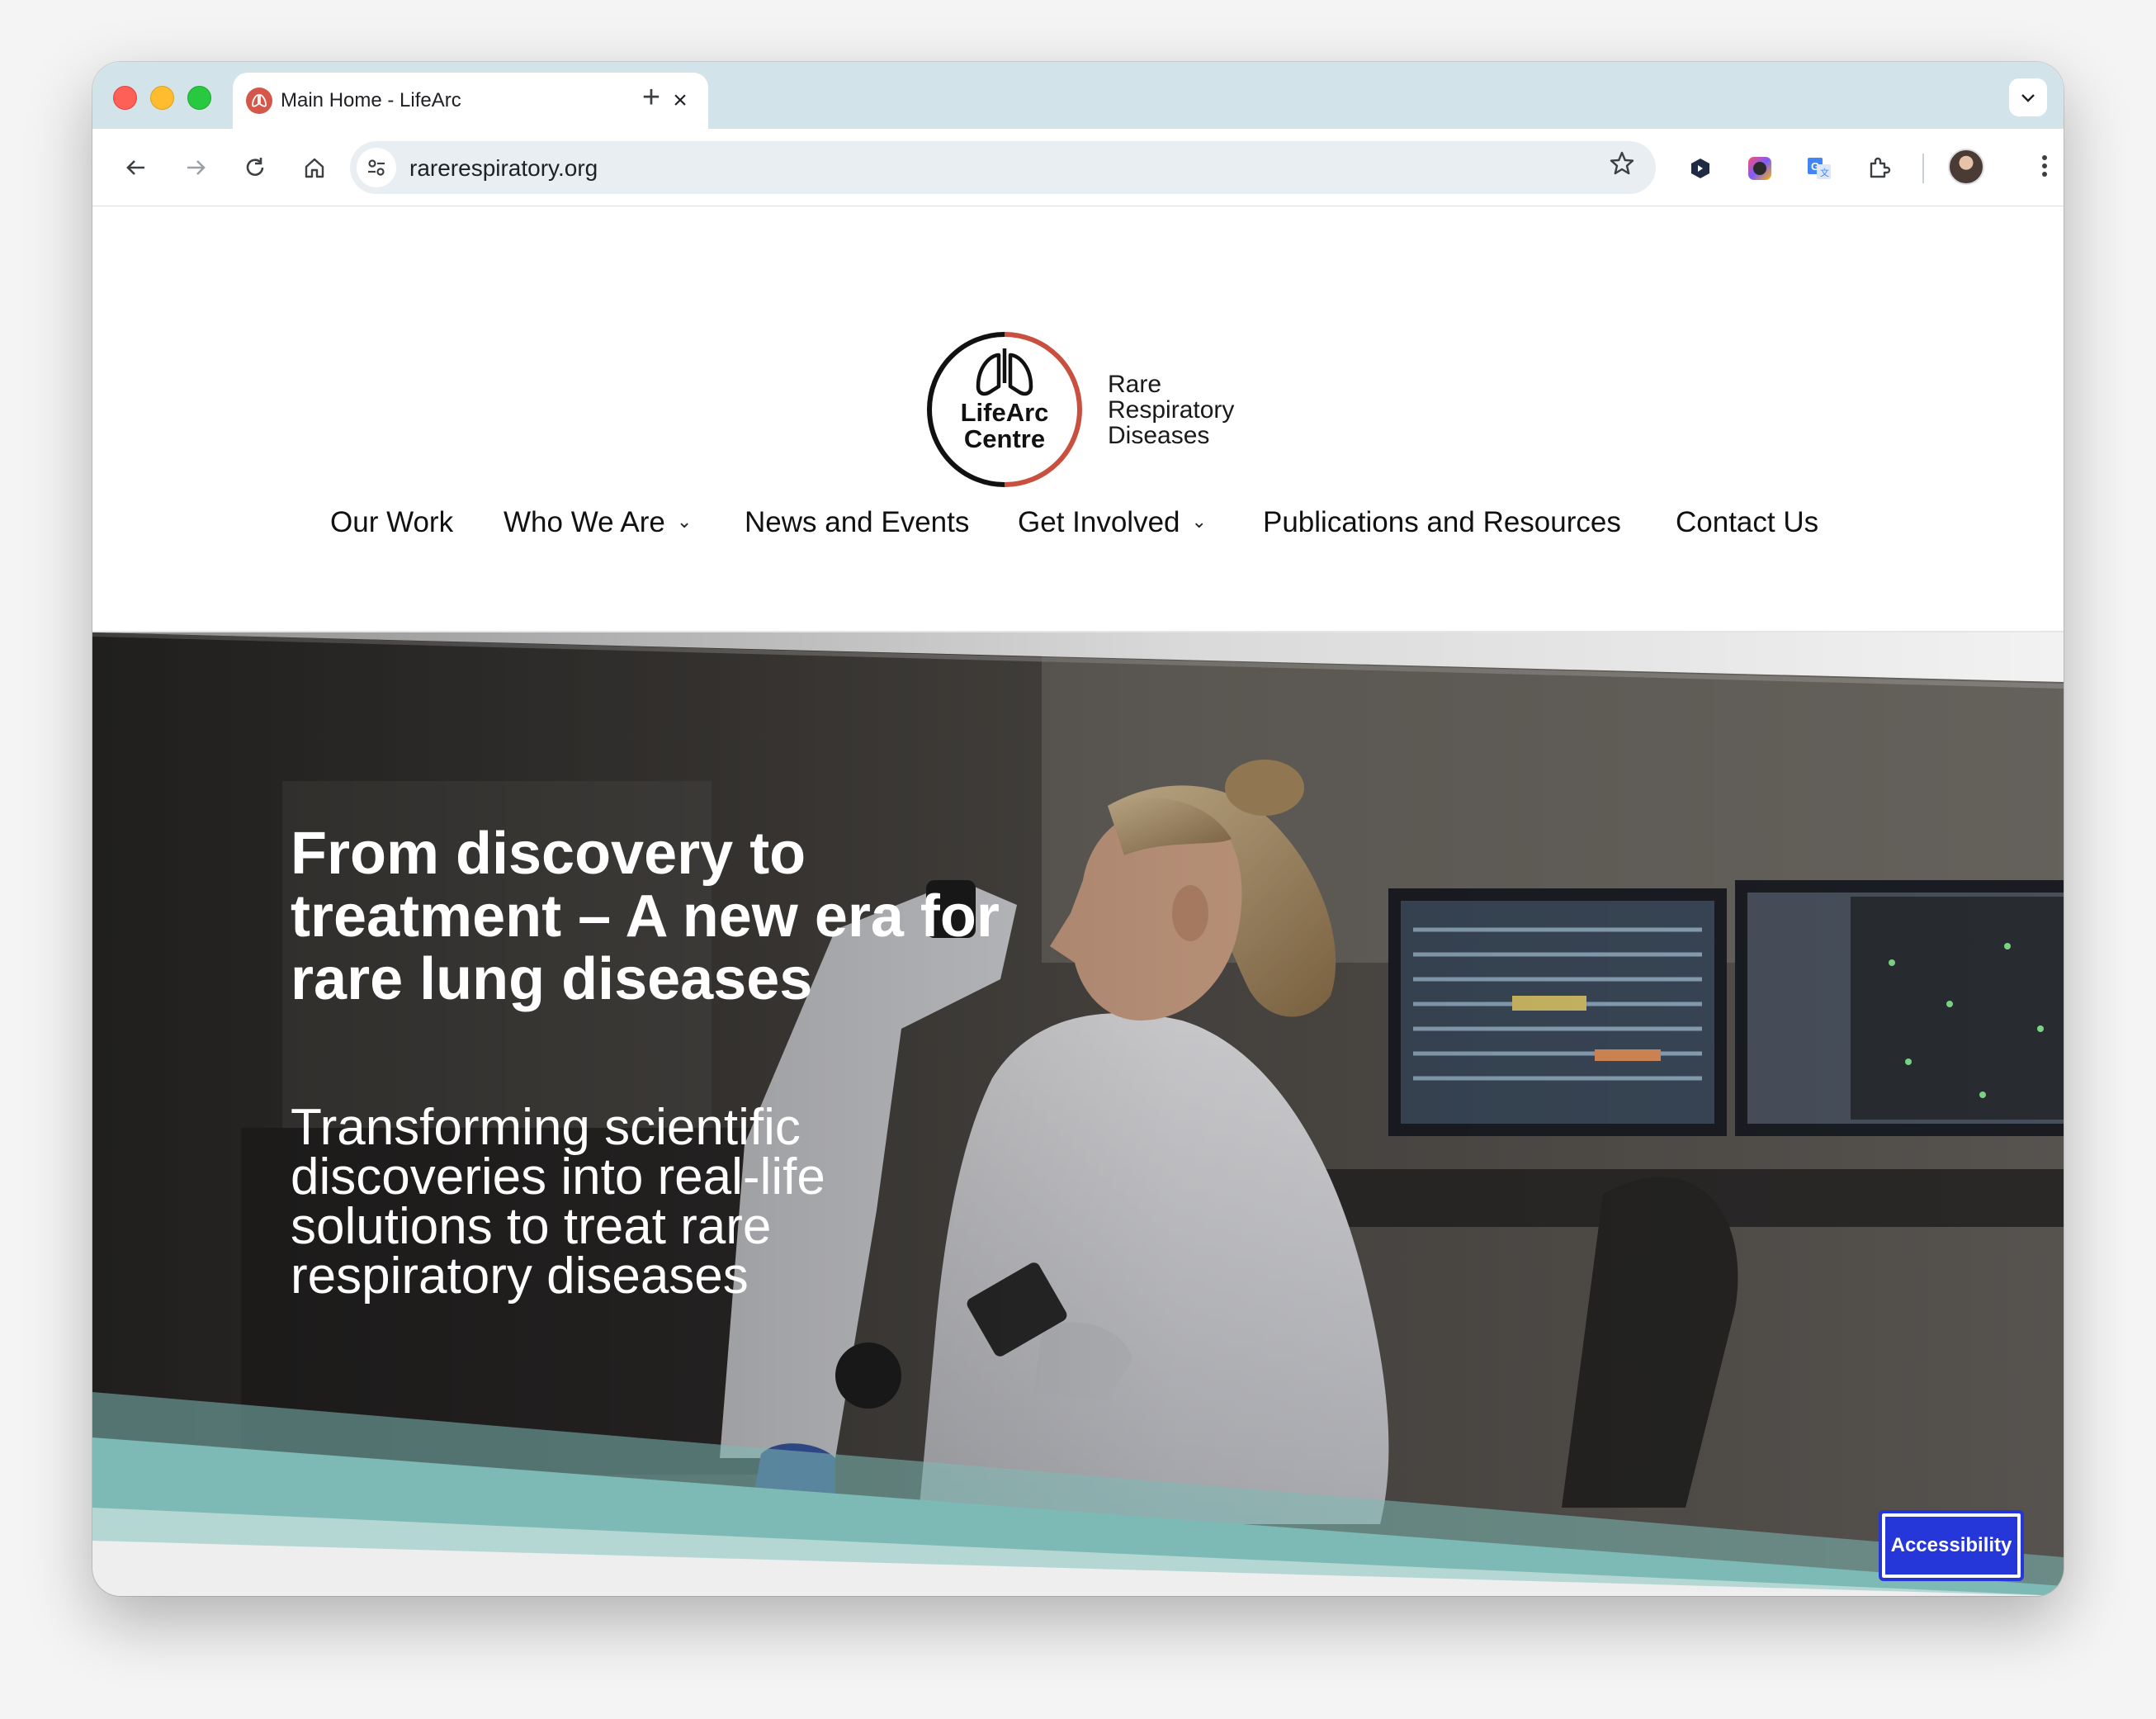 The width and height of the screenshot is (2156, 1719). I want to click on extensions-puzzle-icon, so click(1878, 168).